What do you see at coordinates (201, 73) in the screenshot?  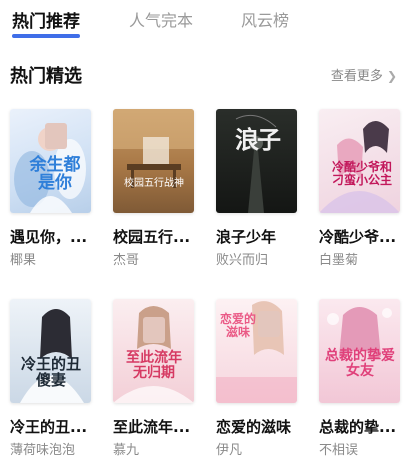 I see `section-header: 热门精选 查看更多 ❯` at bounding box center [201, 73].